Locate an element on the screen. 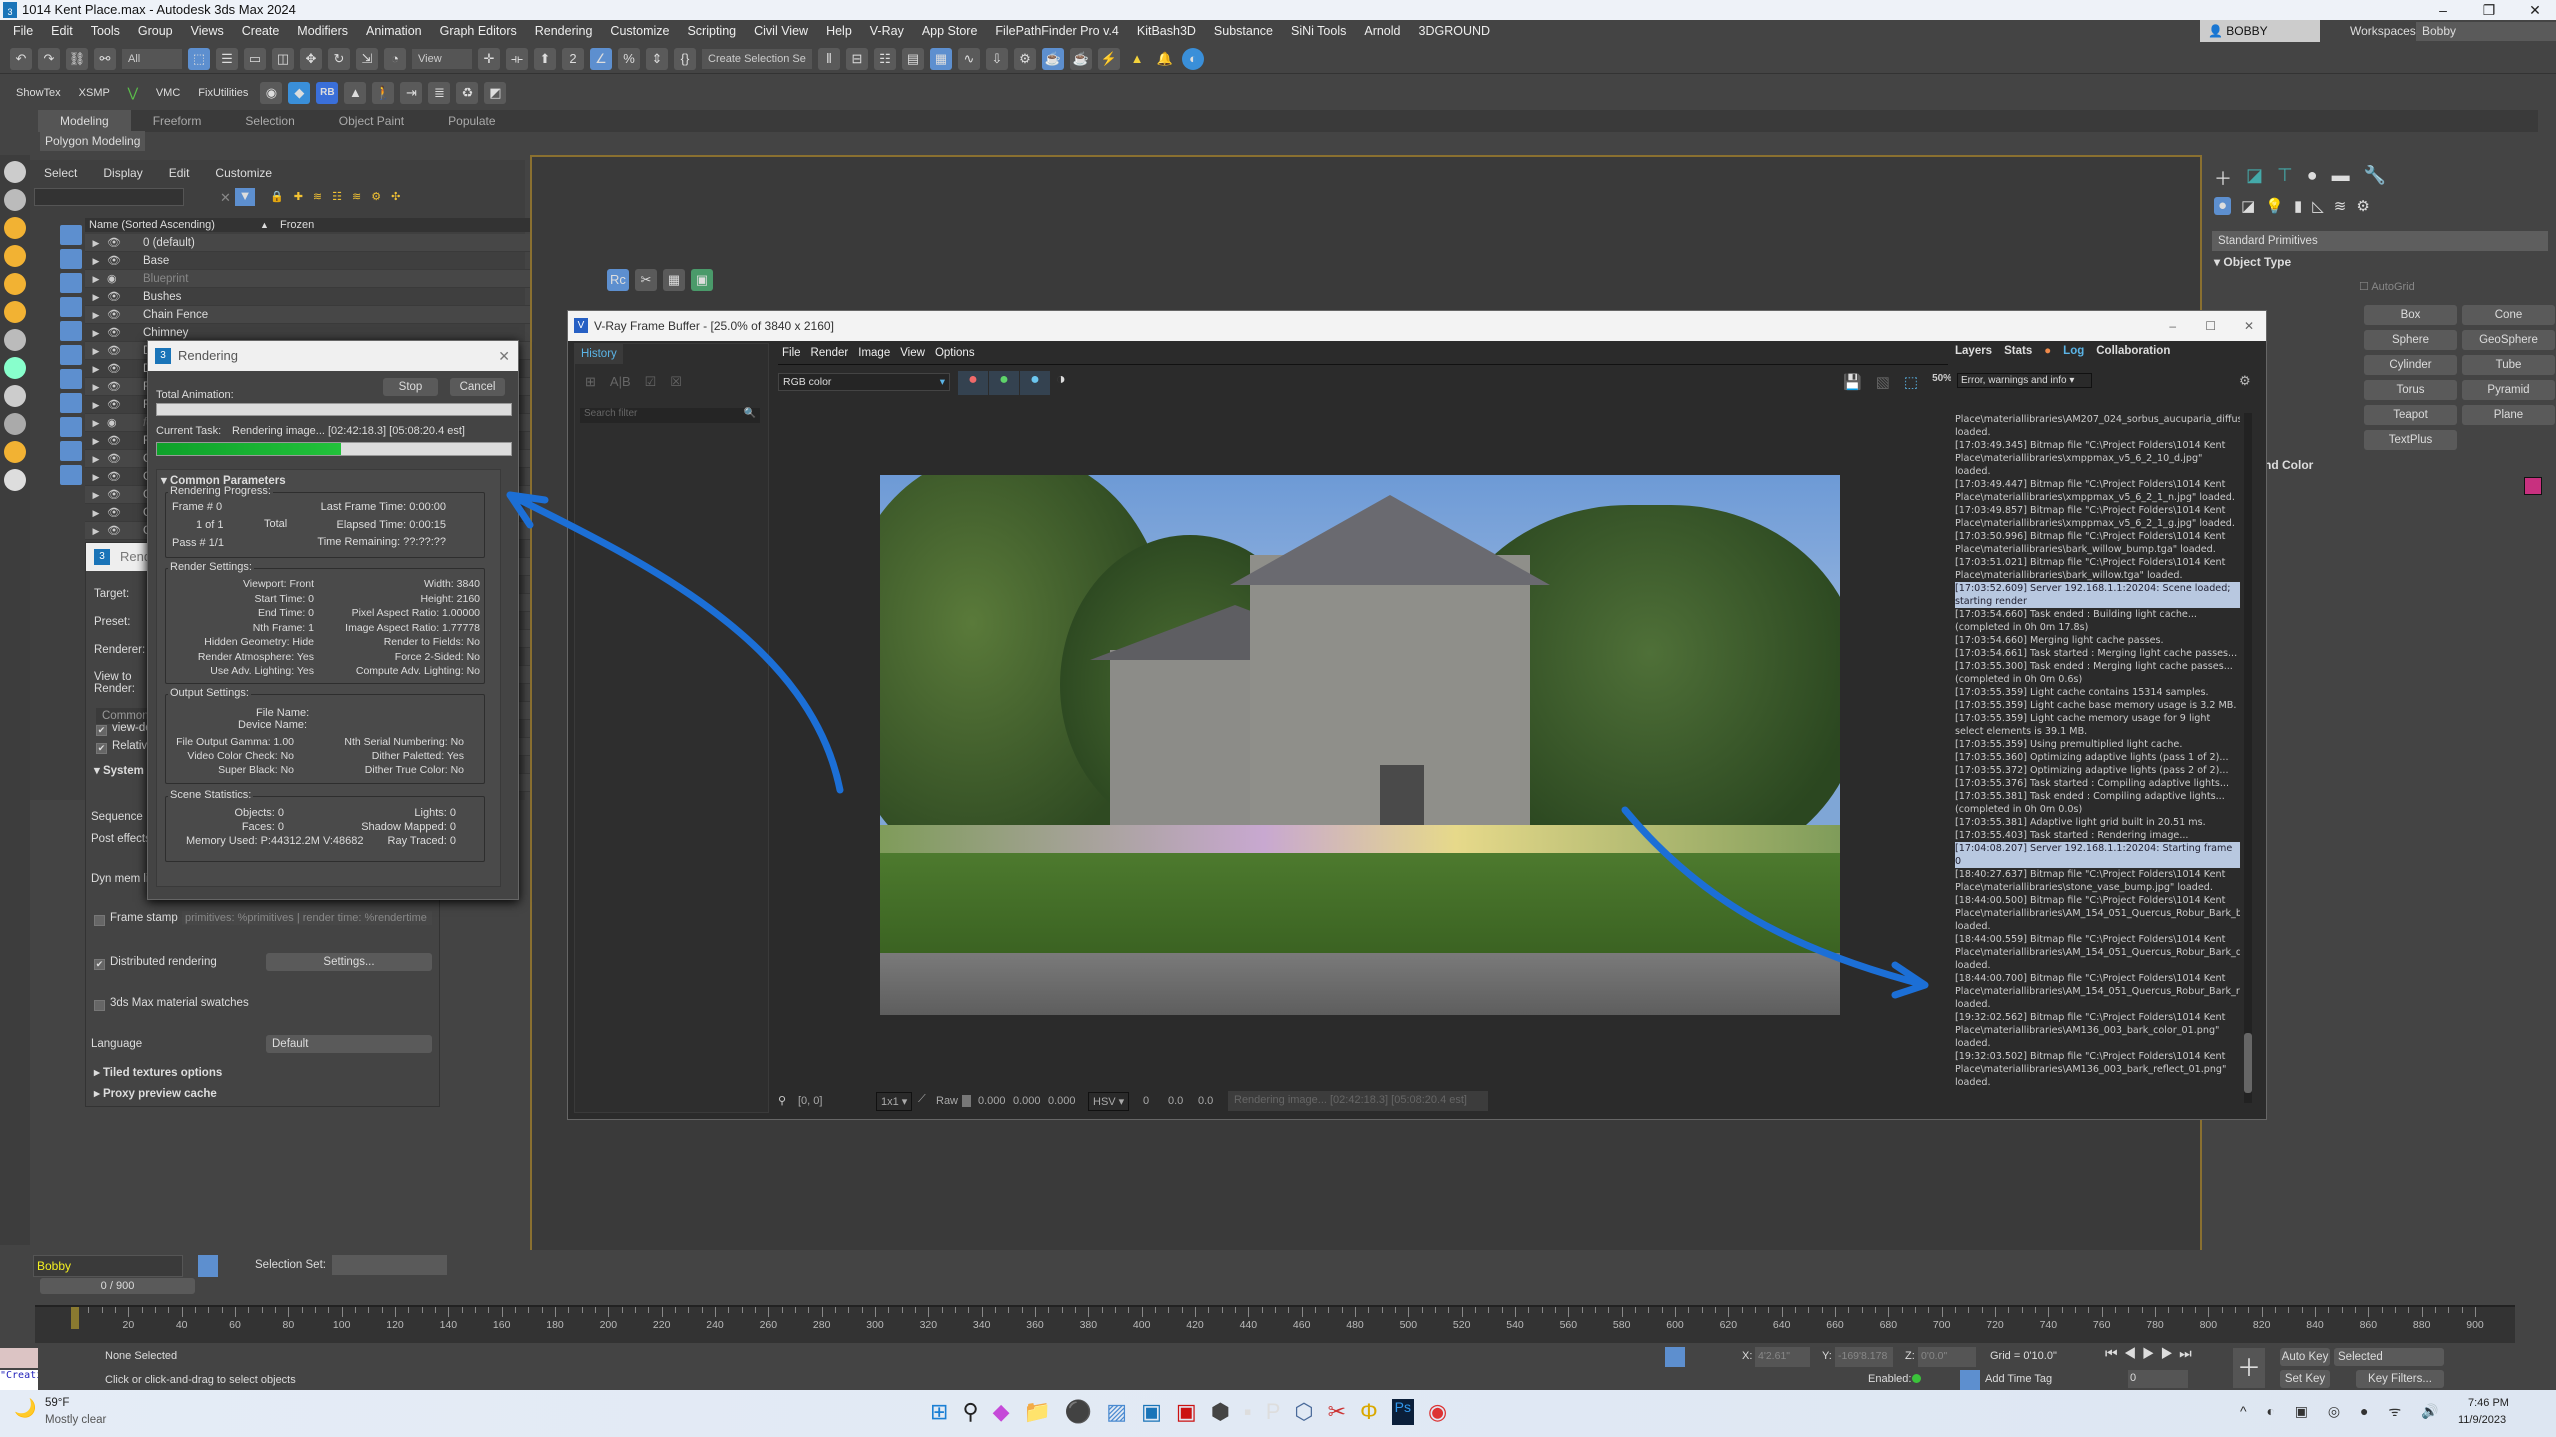  close-icon: ✕ is located at coordinates (504, 356).